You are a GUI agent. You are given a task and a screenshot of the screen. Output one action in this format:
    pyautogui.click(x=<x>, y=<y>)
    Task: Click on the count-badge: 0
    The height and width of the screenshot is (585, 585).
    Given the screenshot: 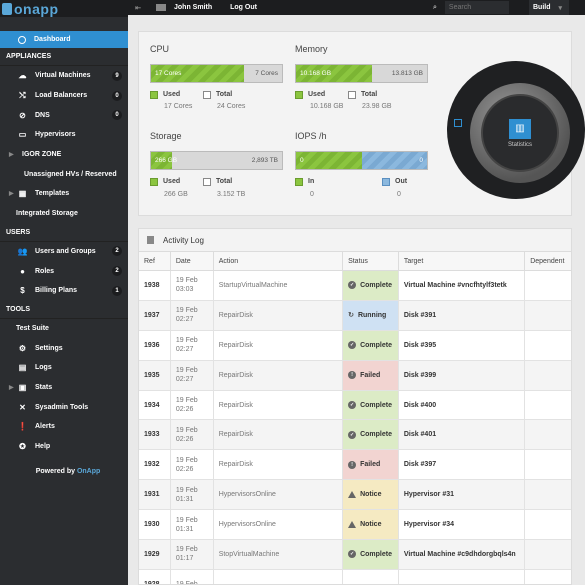 What is the action you would take?
    pyautogui.click(x=117, y=115)
    